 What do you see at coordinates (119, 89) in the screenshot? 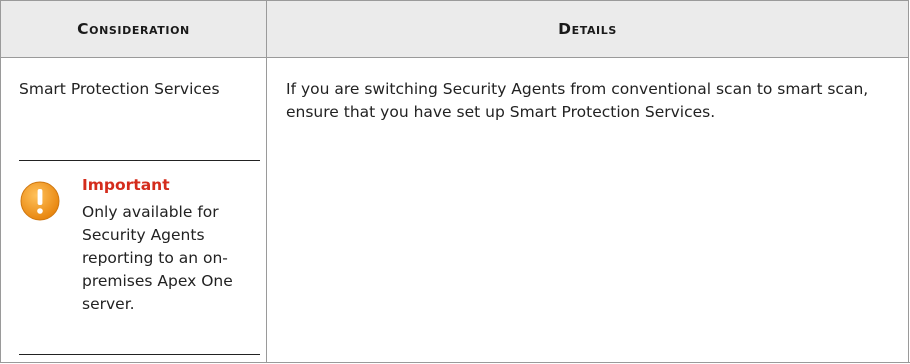
I see `consideration-cell: Smart Protection Services` at bounding box center [119, 89].